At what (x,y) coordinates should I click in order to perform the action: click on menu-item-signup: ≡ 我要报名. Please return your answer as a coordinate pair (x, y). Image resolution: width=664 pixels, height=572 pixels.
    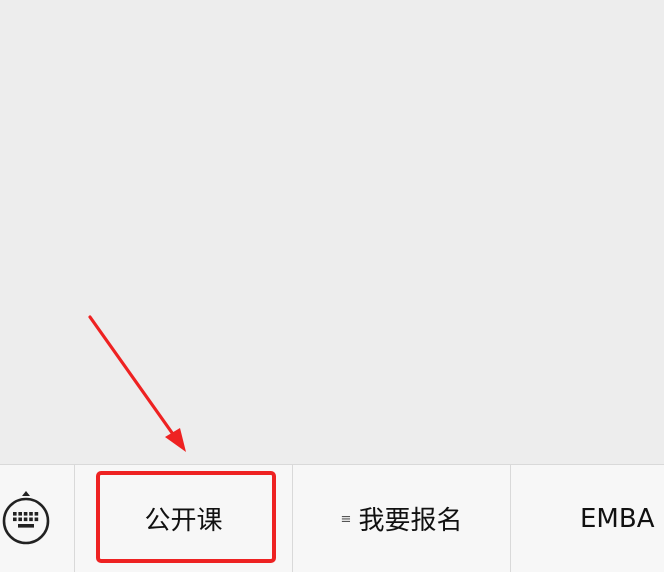
    Looking at the image, I should click on (402, 518).